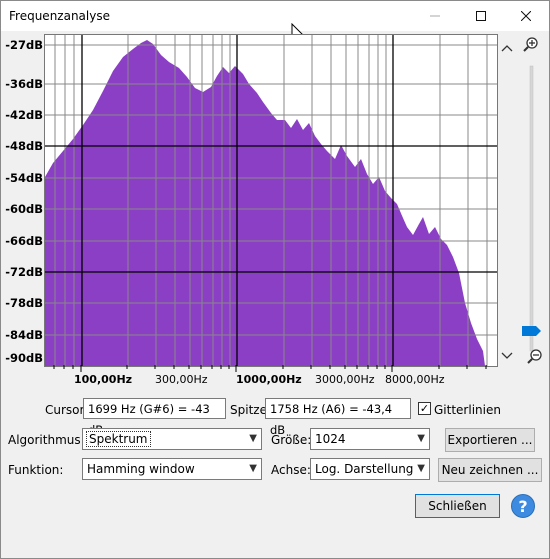 The height and width of the screenshot is (559, 550). I want to click on axis-select: Log. Darstellung ▼, so click(370, 469).